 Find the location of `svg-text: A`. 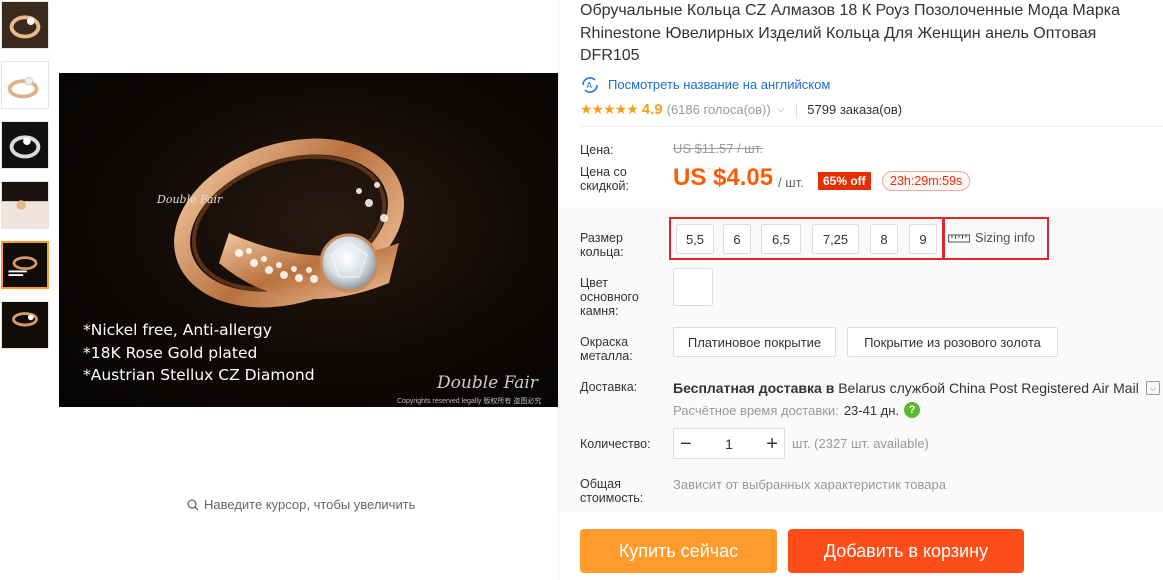

svg-text: A is located at coordinates (590, 85).